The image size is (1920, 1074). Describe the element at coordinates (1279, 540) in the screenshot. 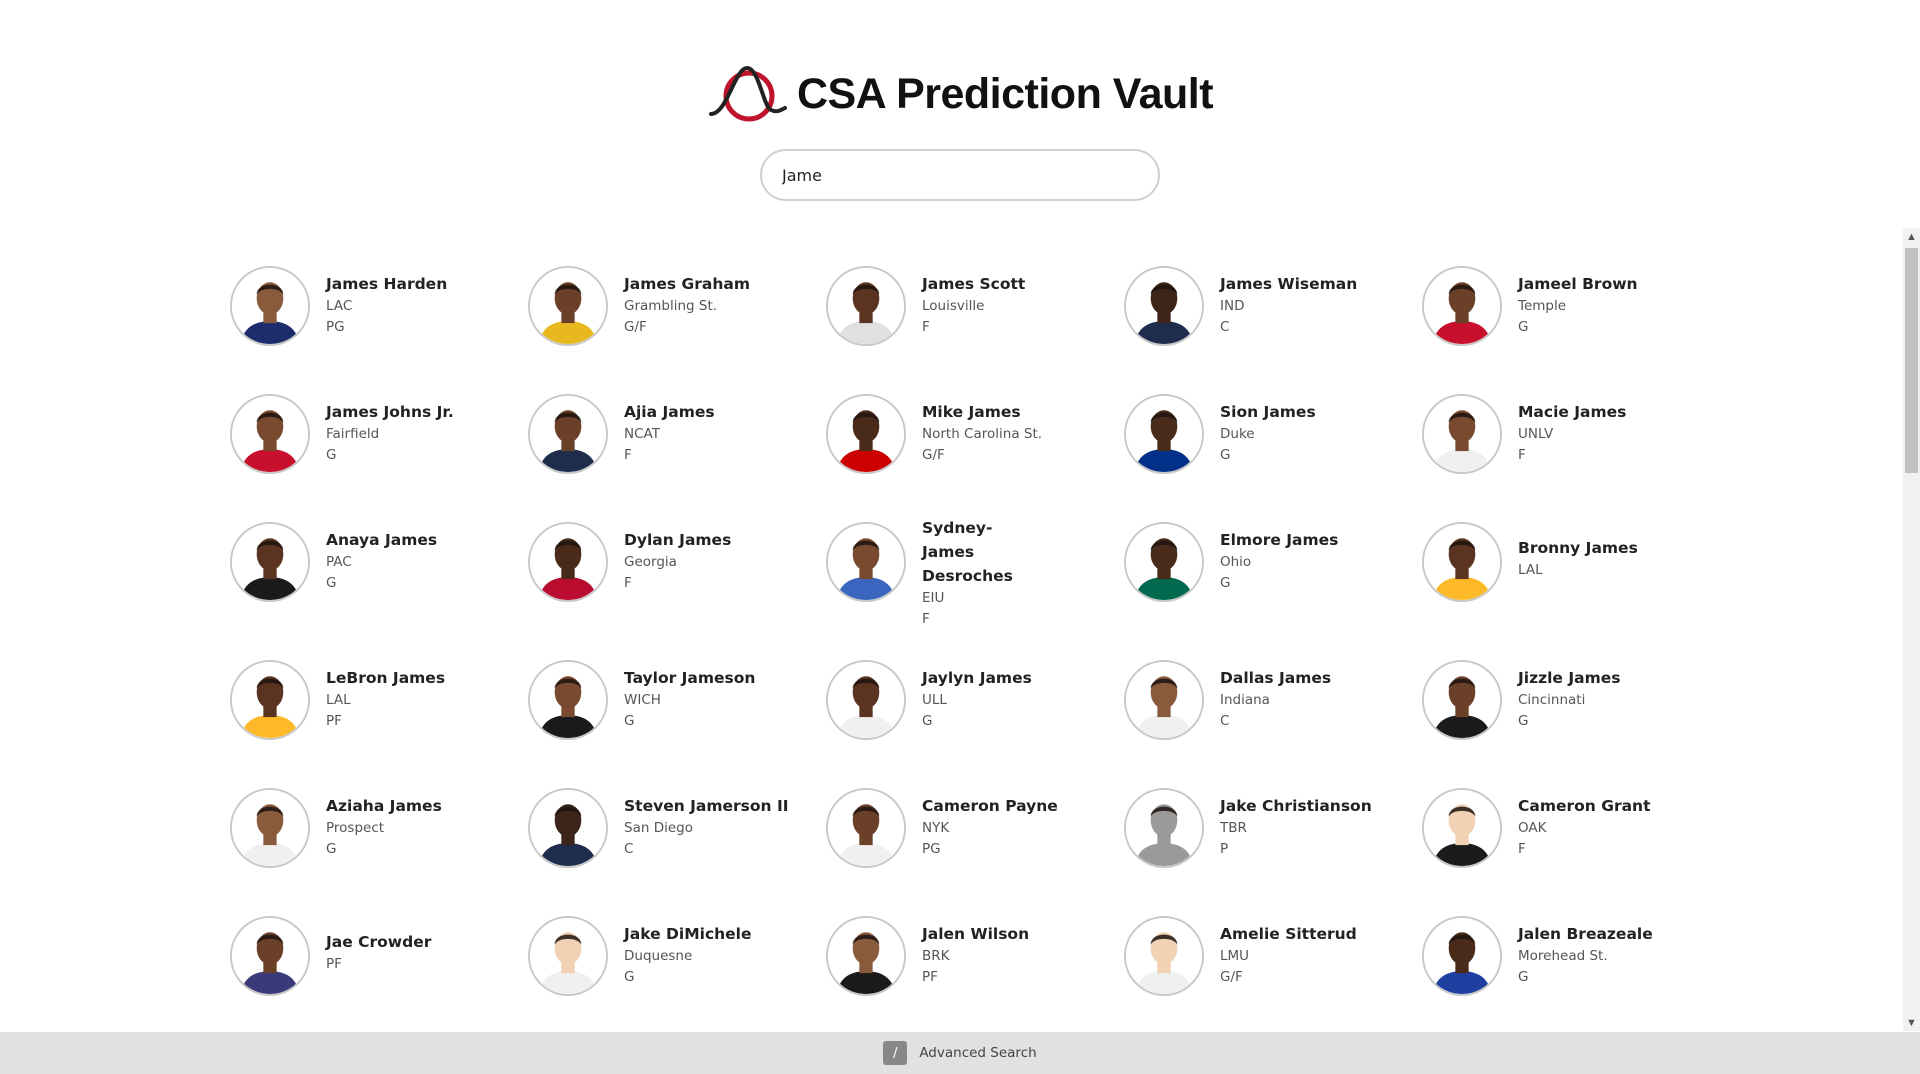

I see `player-name: Elmore James` at that location.